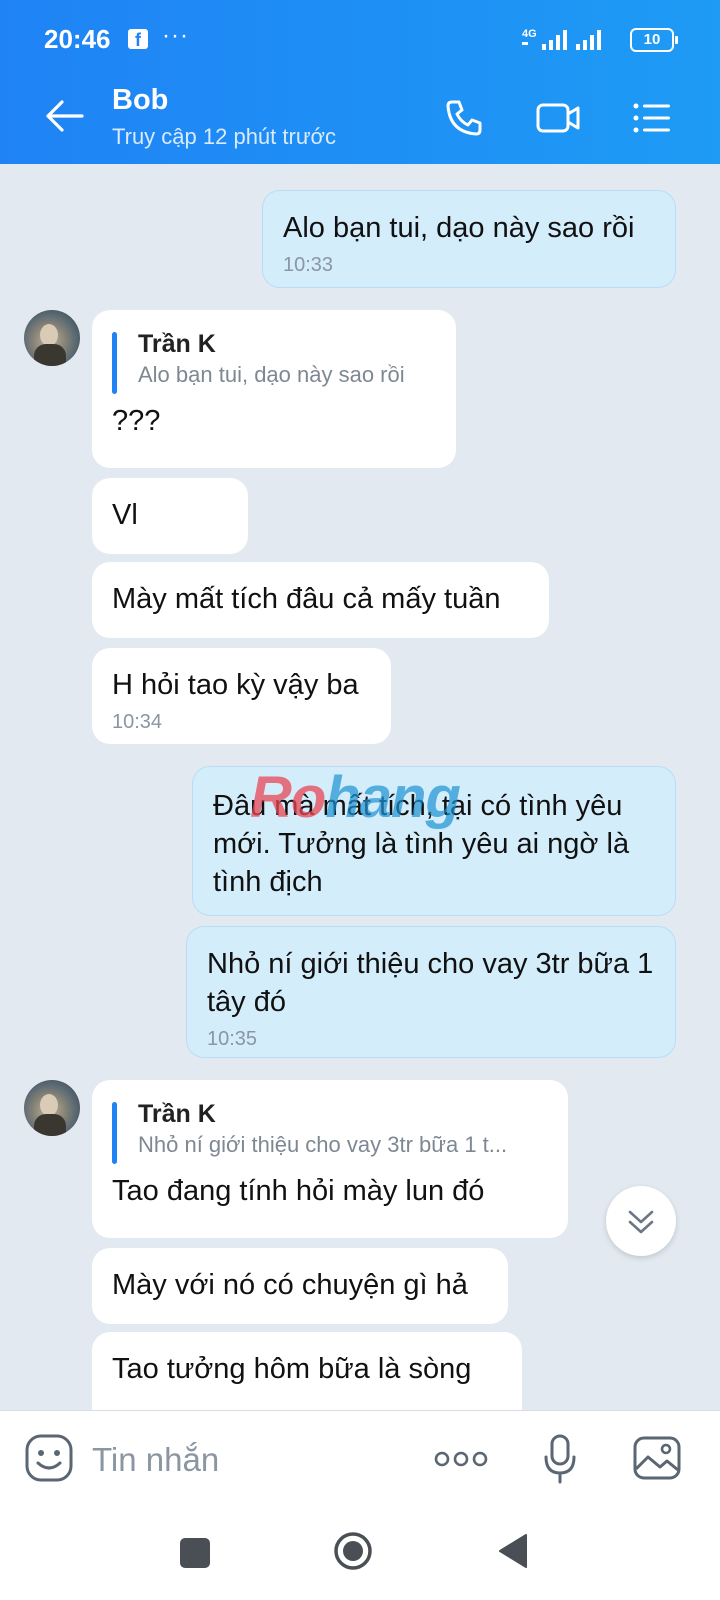  I want to click on image-gallery-icon, so click(657, 1458).